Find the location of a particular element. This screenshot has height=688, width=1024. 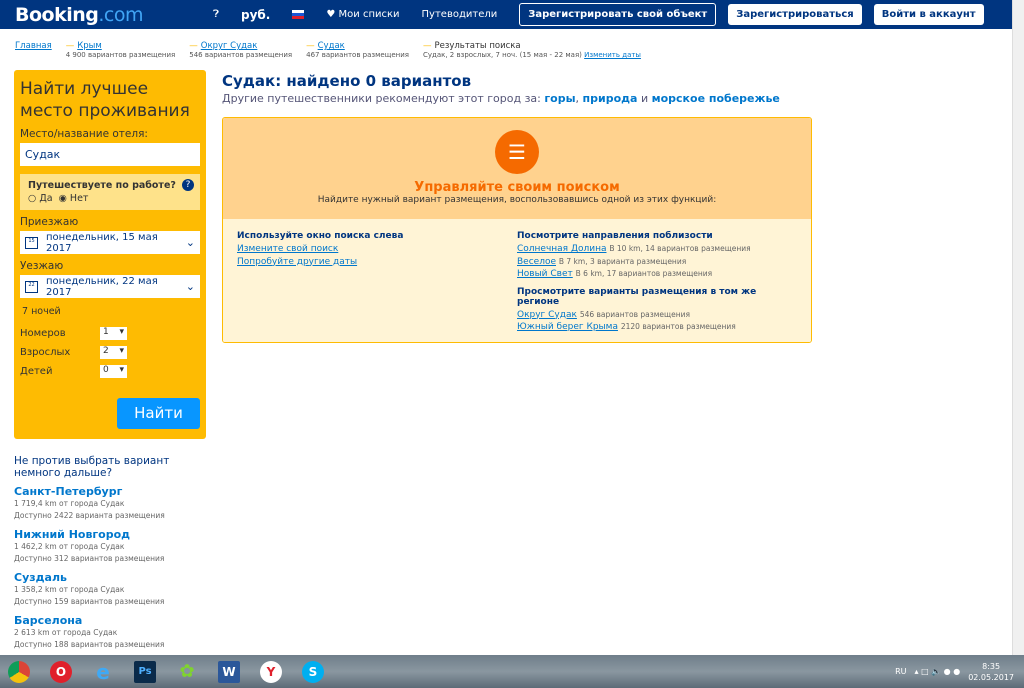

currency-selector: руб. is located at coordinates (255, 15).